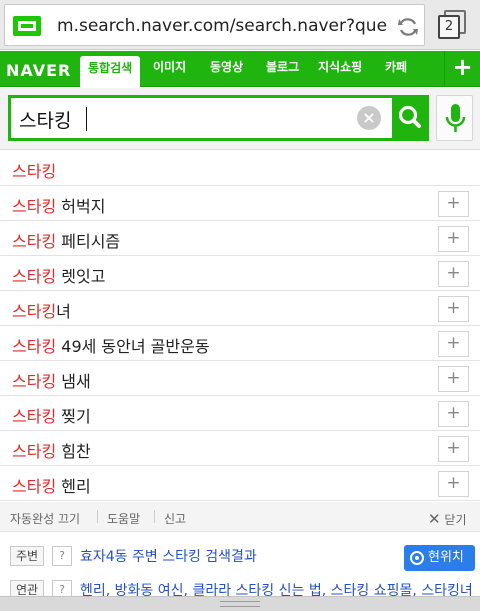 Image resolution: width=480 pixels, height=611 pixels. I want to click on autocomplete-off-link: 자동완성 끄기, so click(45, 518).